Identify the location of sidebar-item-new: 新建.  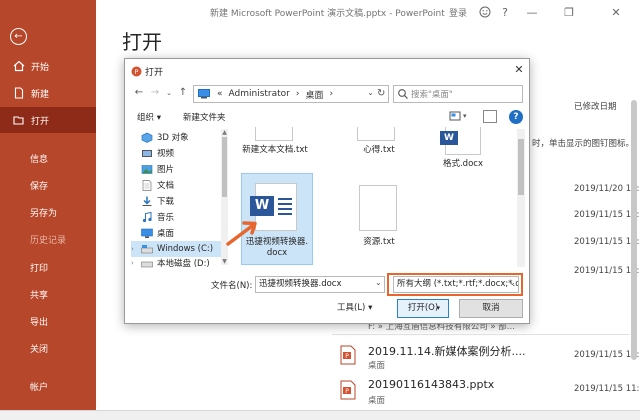
(48, 93).